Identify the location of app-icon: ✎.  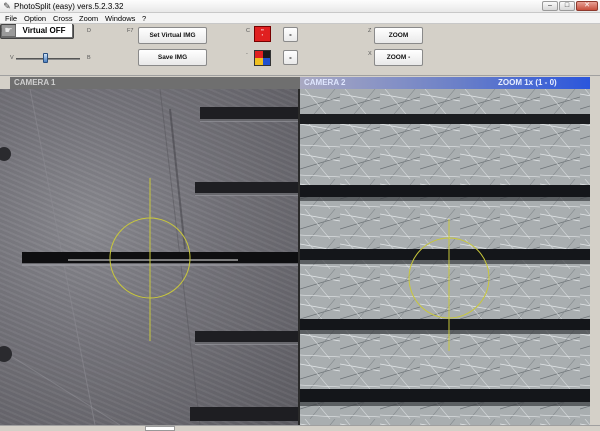
(7, 6).